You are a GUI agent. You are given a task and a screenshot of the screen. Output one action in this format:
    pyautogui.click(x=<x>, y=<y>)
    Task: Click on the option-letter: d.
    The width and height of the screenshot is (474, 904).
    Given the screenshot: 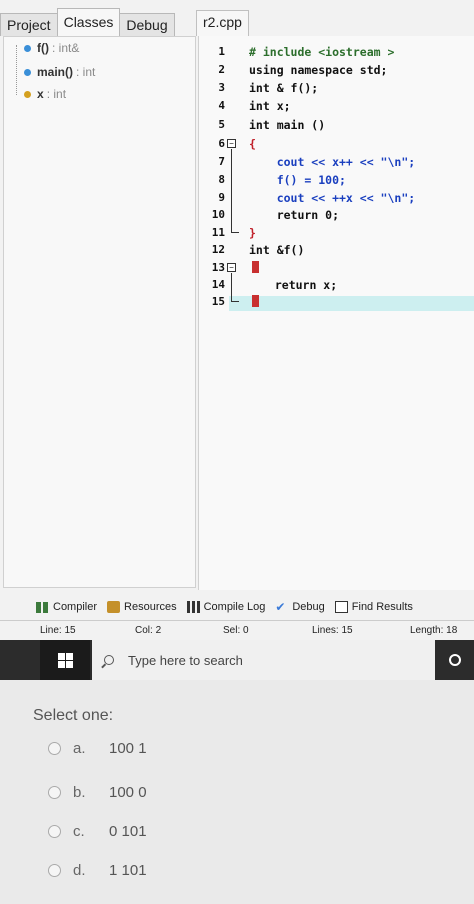 What is the action you would take?
    pyautogui.click(x=79, y=870)
    